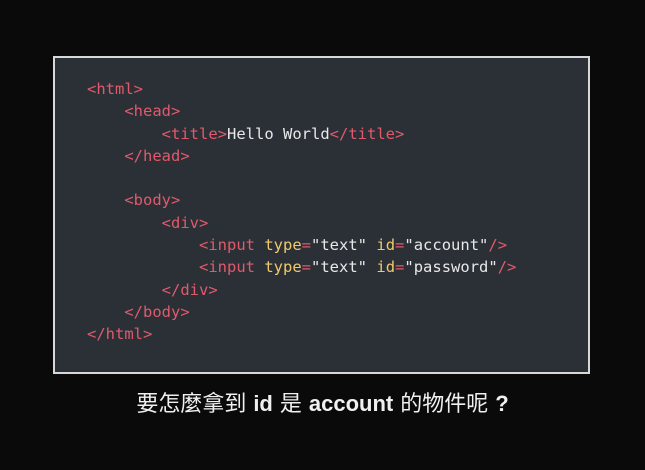  Describe the element at coordinates (195, 404) in the screenshot. I see `caption-text-1: 要怎麼拿到` at that location.